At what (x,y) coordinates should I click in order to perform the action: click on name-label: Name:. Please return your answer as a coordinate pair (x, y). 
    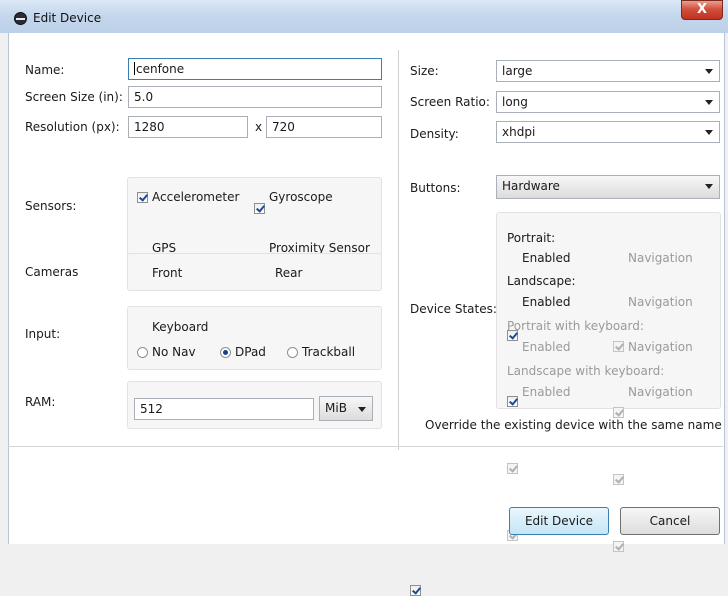
    Looking at the image, I should click on (45, 70).